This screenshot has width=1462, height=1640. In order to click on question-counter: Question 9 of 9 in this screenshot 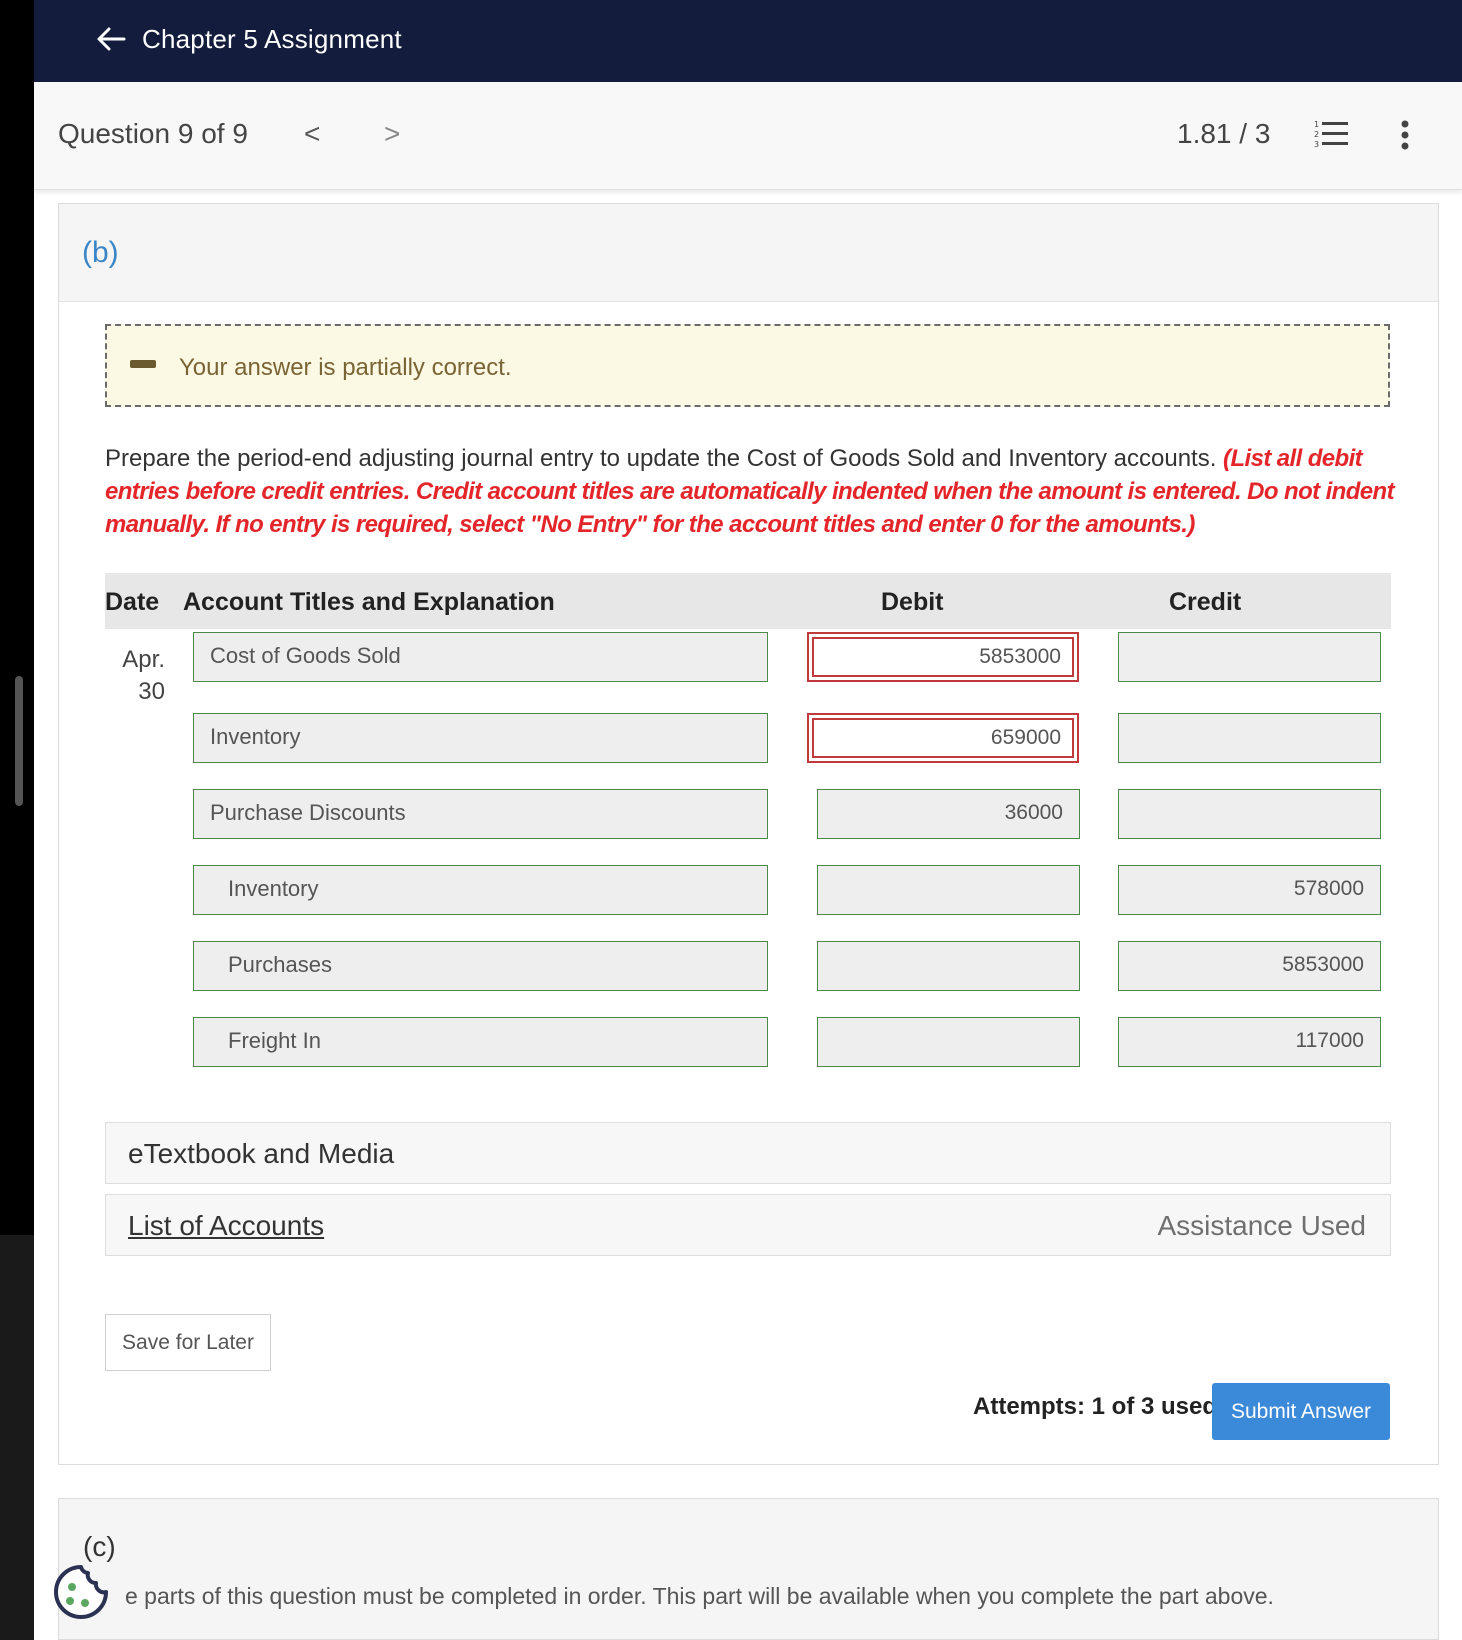, I will do `click(153, 133)`.